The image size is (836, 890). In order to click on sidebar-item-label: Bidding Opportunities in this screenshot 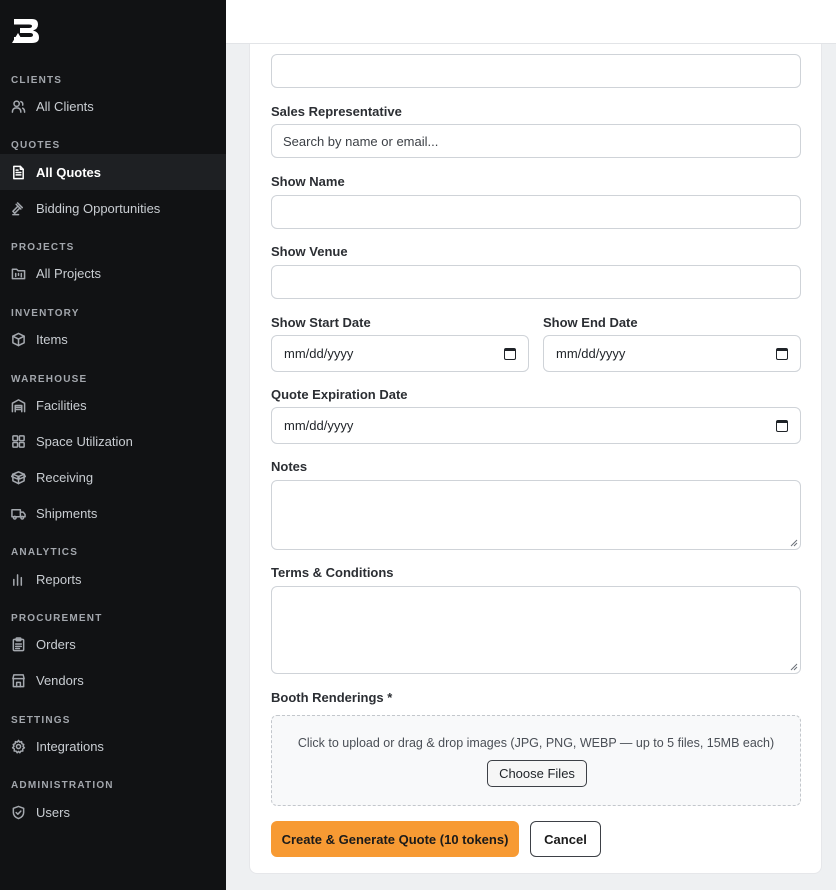, I will do `click(98, 208)`.